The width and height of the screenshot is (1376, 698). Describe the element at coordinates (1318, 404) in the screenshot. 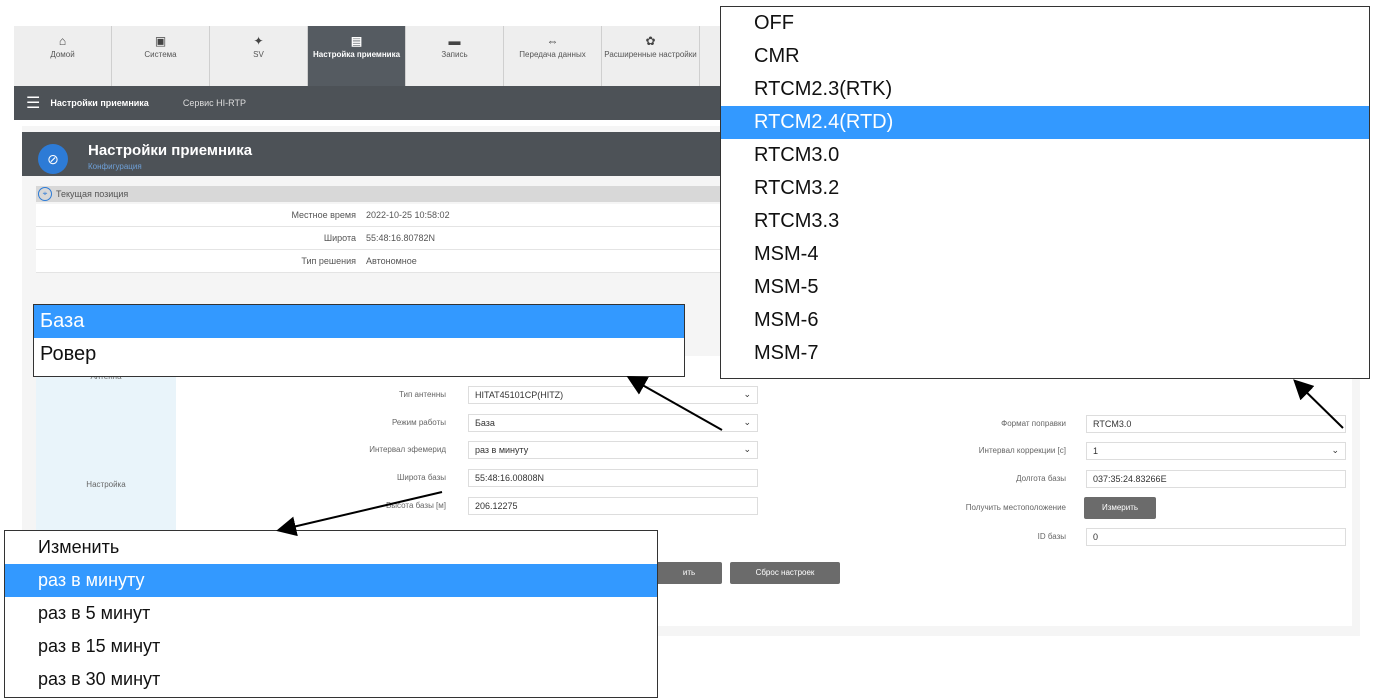

I see `arrow-to-format-dropdown` at that location.